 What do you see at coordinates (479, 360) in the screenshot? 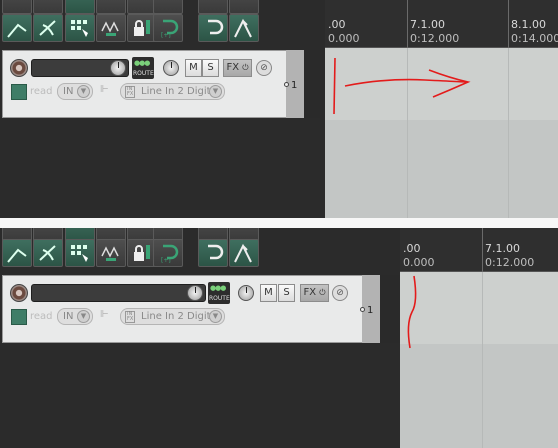
I see `arrange-view` at bounding box center [479, 360].